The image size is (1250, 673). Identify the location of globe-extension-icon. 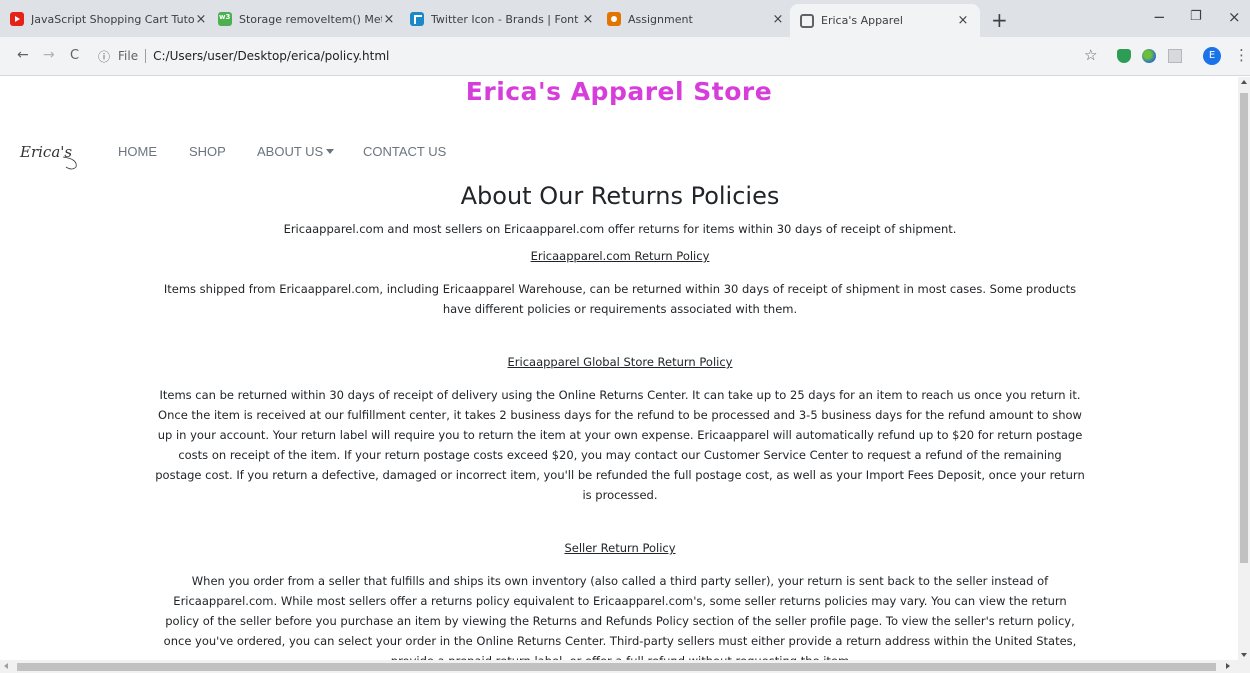
(1149, 56).